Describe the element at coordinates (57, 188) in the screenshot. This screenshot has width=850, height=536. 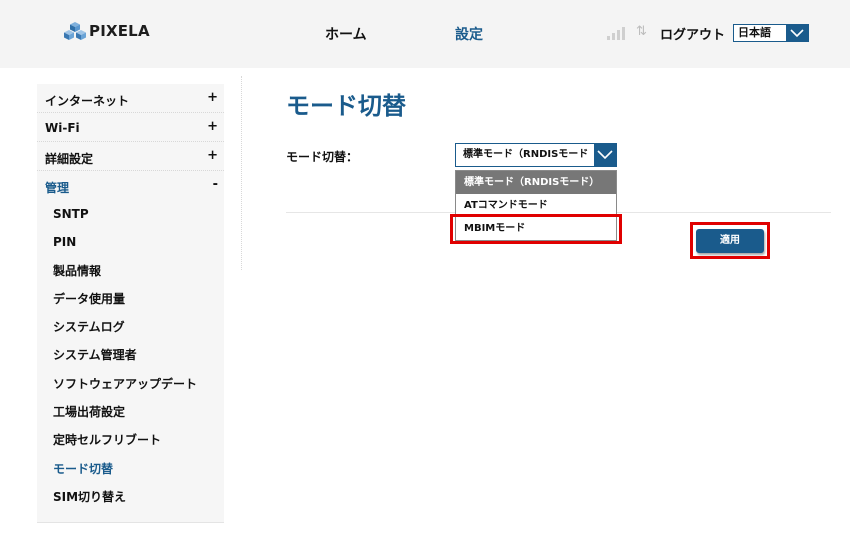
I see `sidebar-item-label: 管理` at that location.